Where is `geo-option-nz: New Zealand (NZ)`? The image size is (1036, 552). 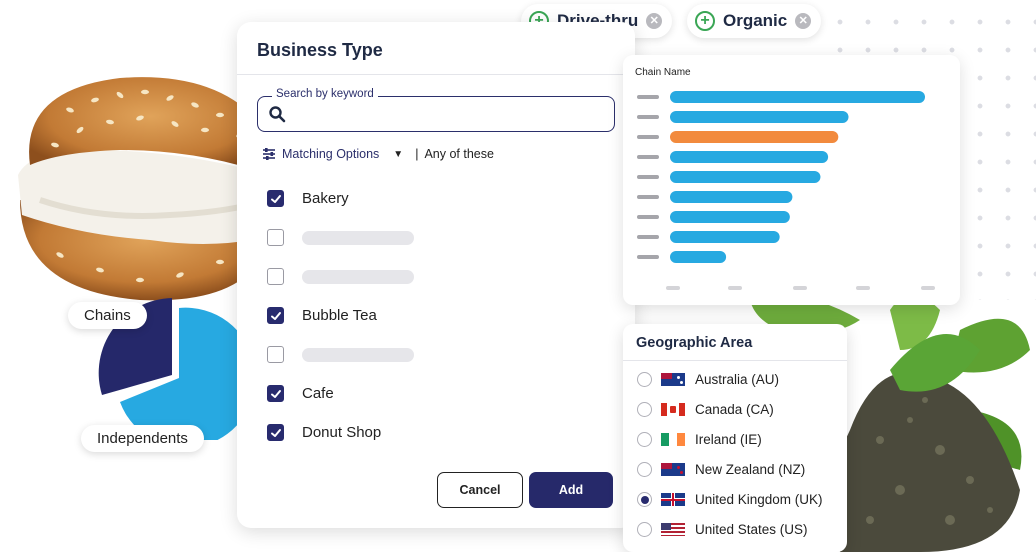
geo-option-nz: New Zealand (NZ) is located at coordinates (721, 469).